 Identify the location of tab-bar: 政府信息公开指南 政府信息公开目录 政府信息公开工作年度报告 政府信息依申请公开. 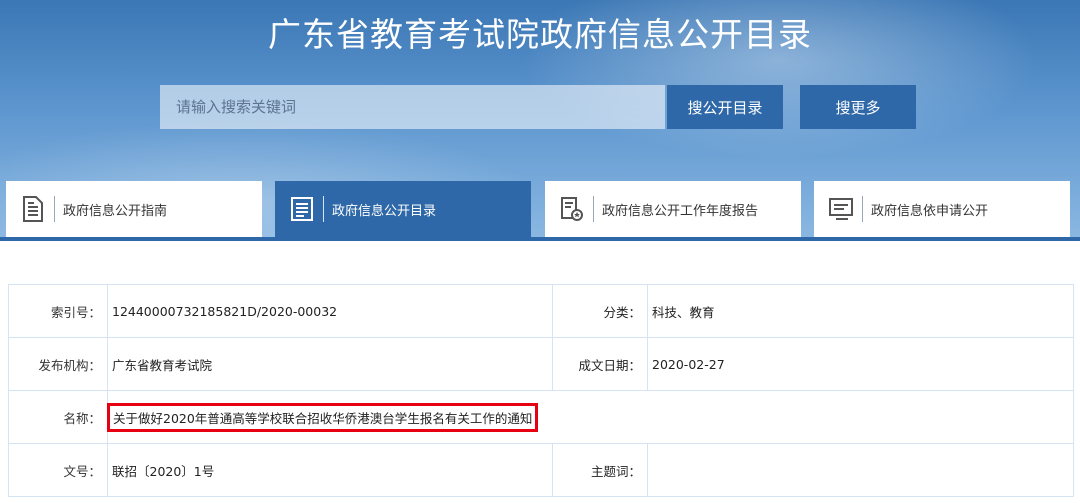
(540, 209).